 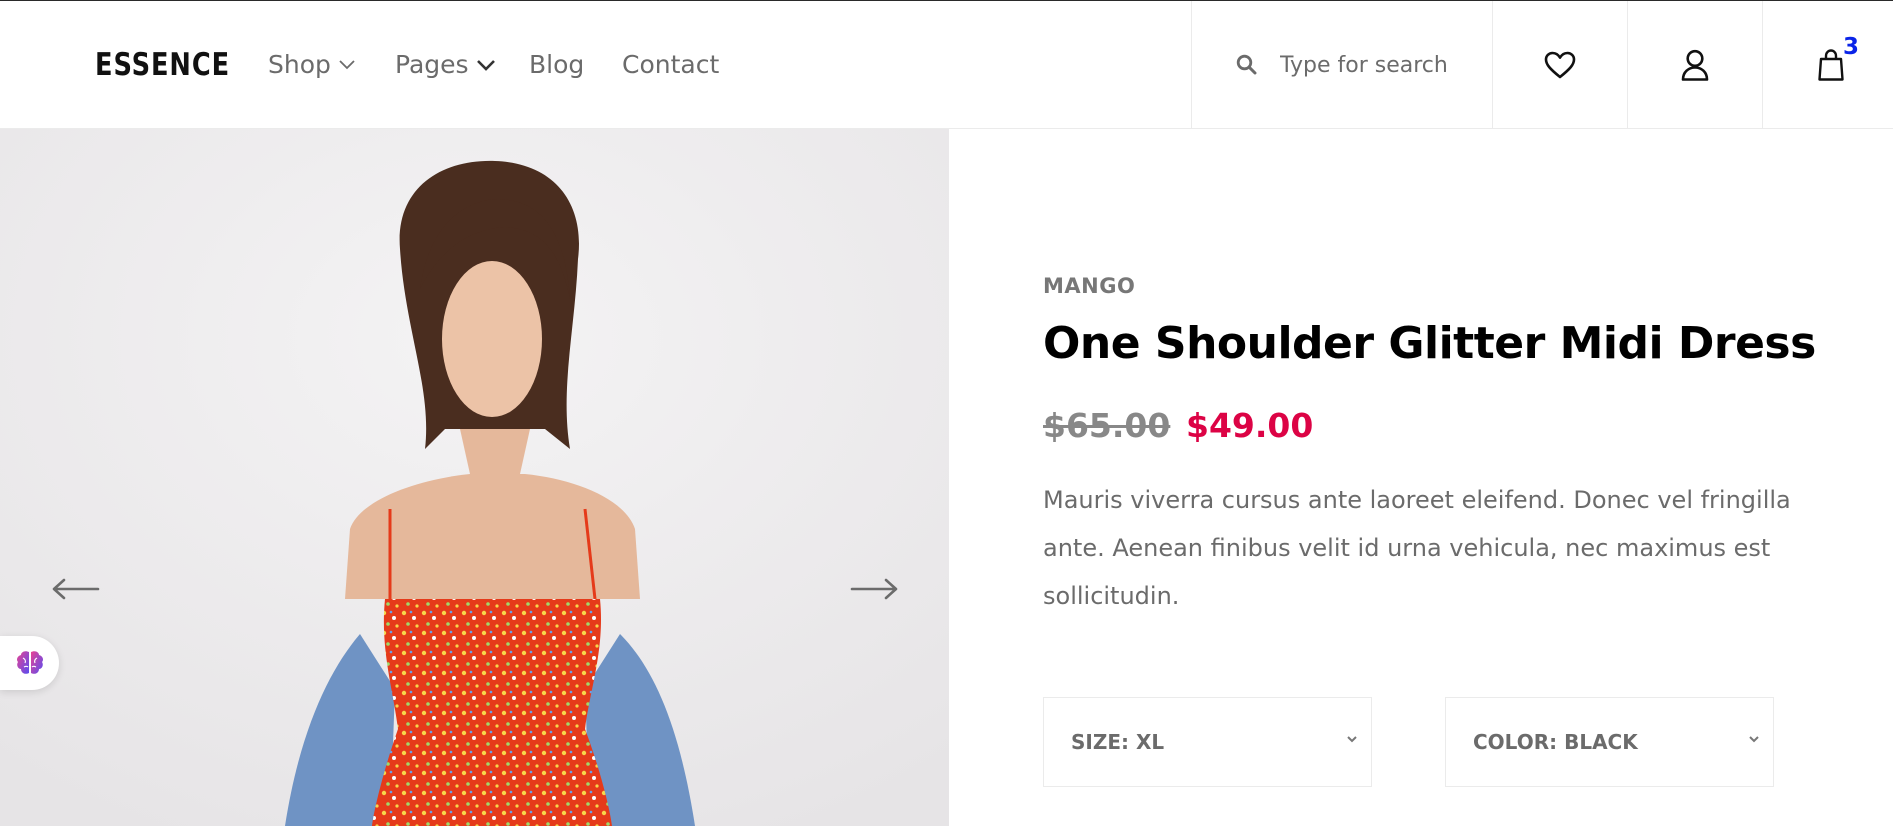 I want to click on sale-price: $49.00, so click(x=1250, y=425).